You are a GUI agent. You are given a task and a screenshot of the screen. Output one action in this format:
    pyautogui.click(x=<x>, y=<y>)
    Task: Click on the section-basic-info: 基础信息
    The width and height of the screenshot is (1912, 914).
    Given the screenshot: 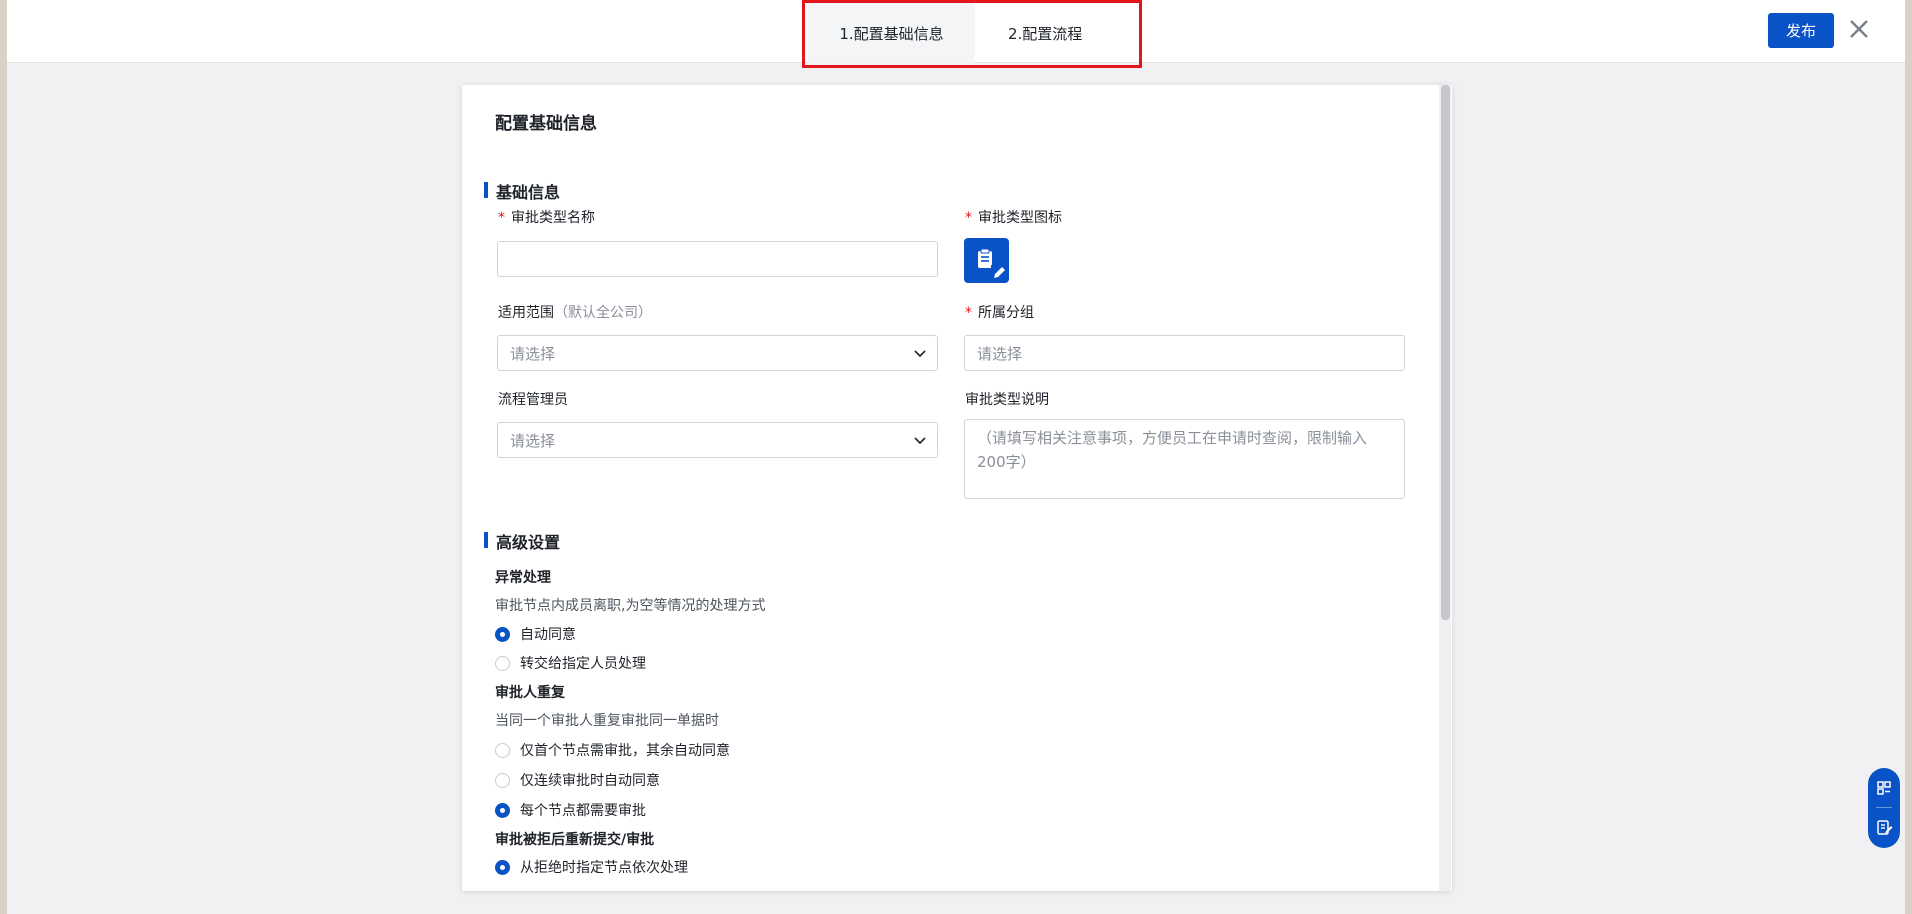 What is the action you would take?
    pyautogui.click(x=522, y=191)
    